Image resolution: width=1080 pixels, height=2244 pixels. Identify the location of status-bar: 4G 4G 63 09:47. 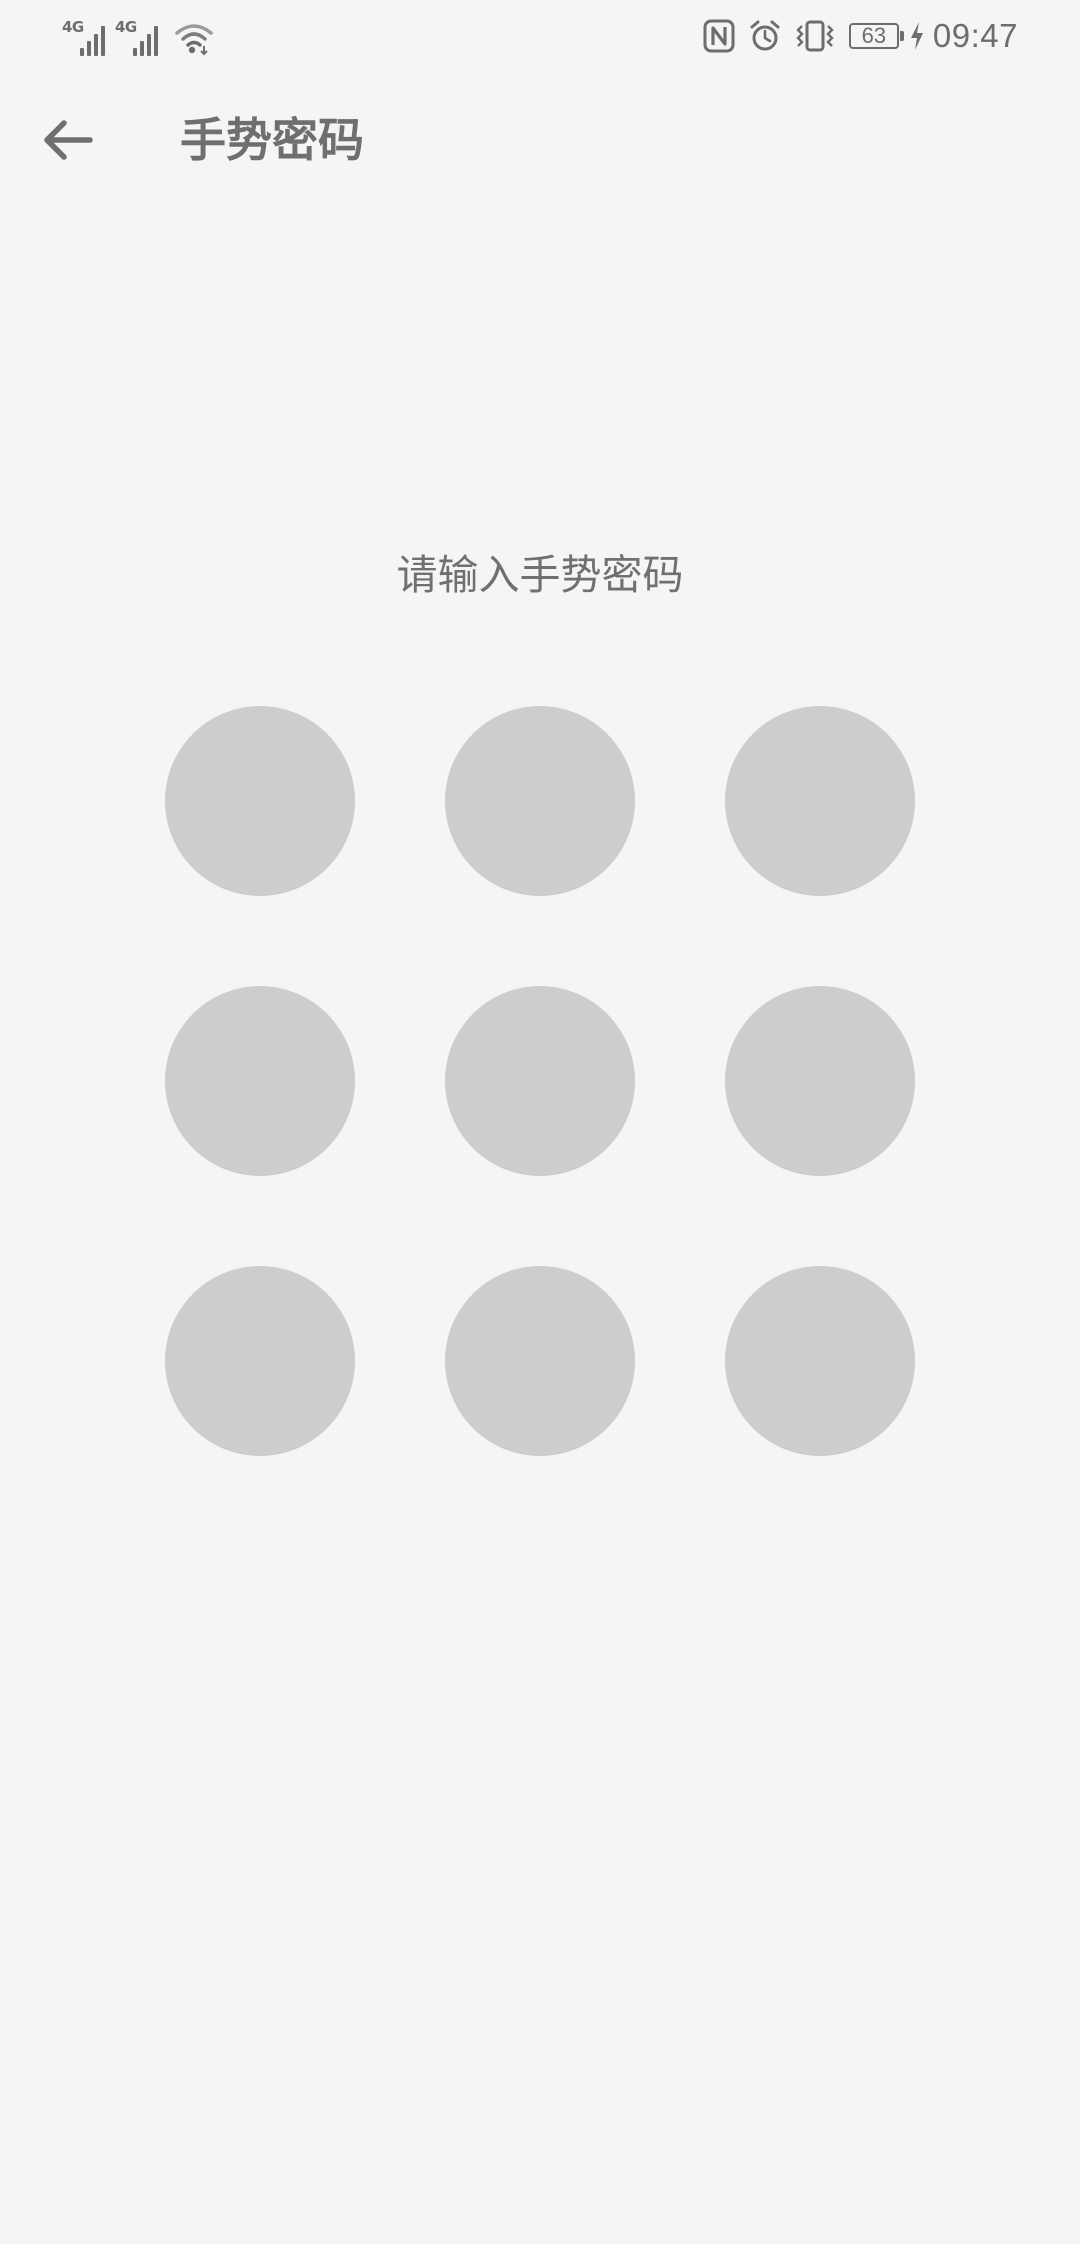
(540, 36).